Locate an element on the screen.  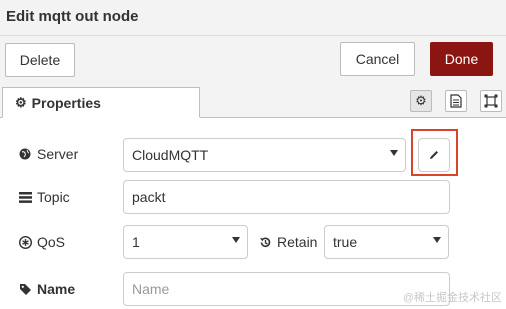
tab-properties: ⚙ Properties is located at coordinates (101, 102).